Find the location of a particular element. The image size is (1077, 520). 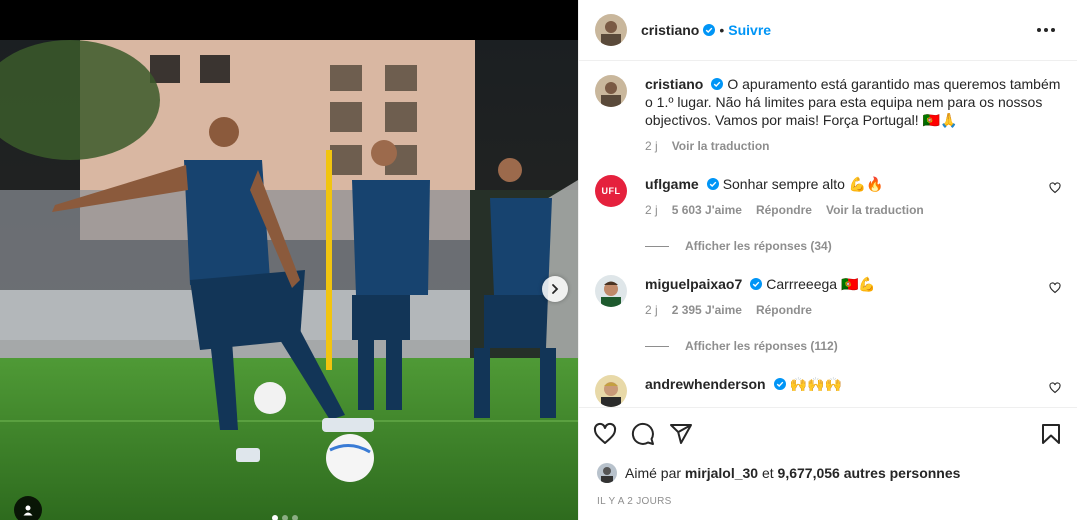

bookmark-icon is located at coordinates (1051, 434).